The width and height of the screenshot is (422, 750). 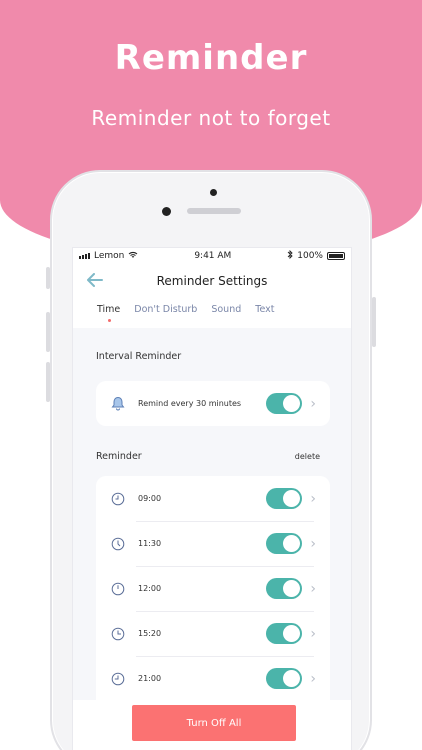 What do you see at coordinates (214, 211) in the screenshot?
I see `phone-speaker` at bounding box center [214, 211].